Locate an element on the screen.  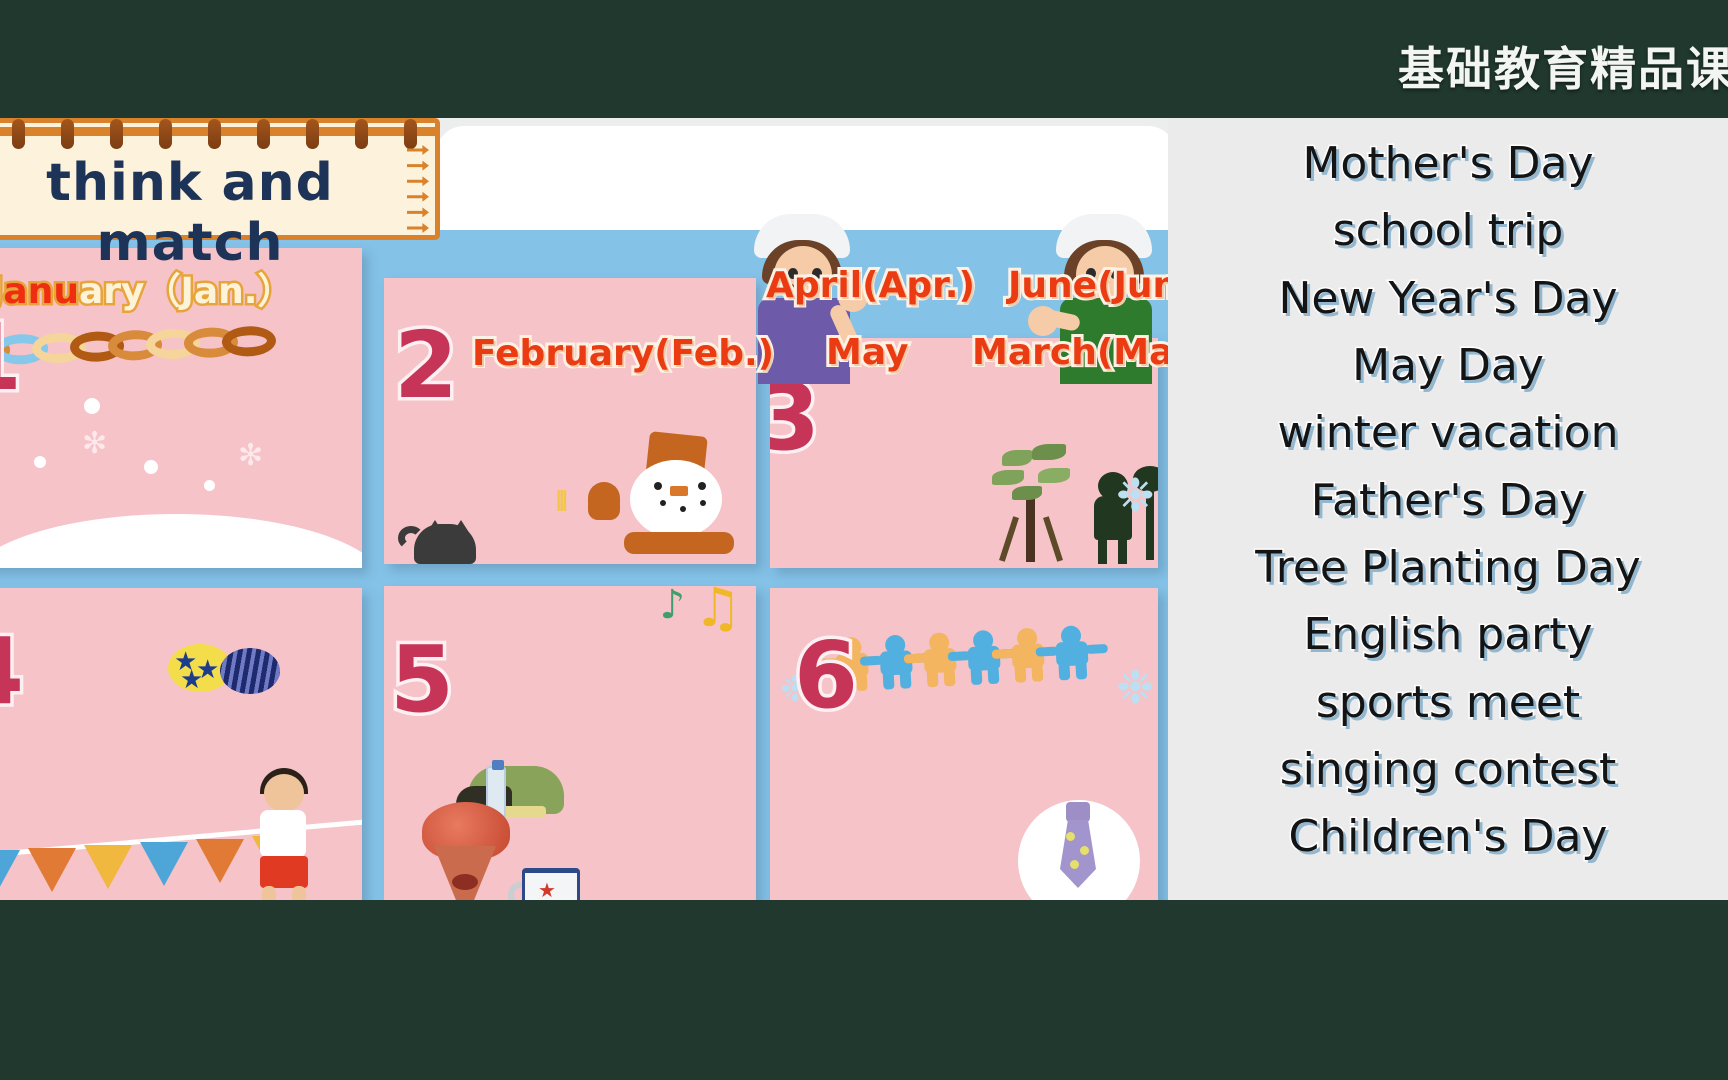
snowman-icon is located at coordinates (670, 497).